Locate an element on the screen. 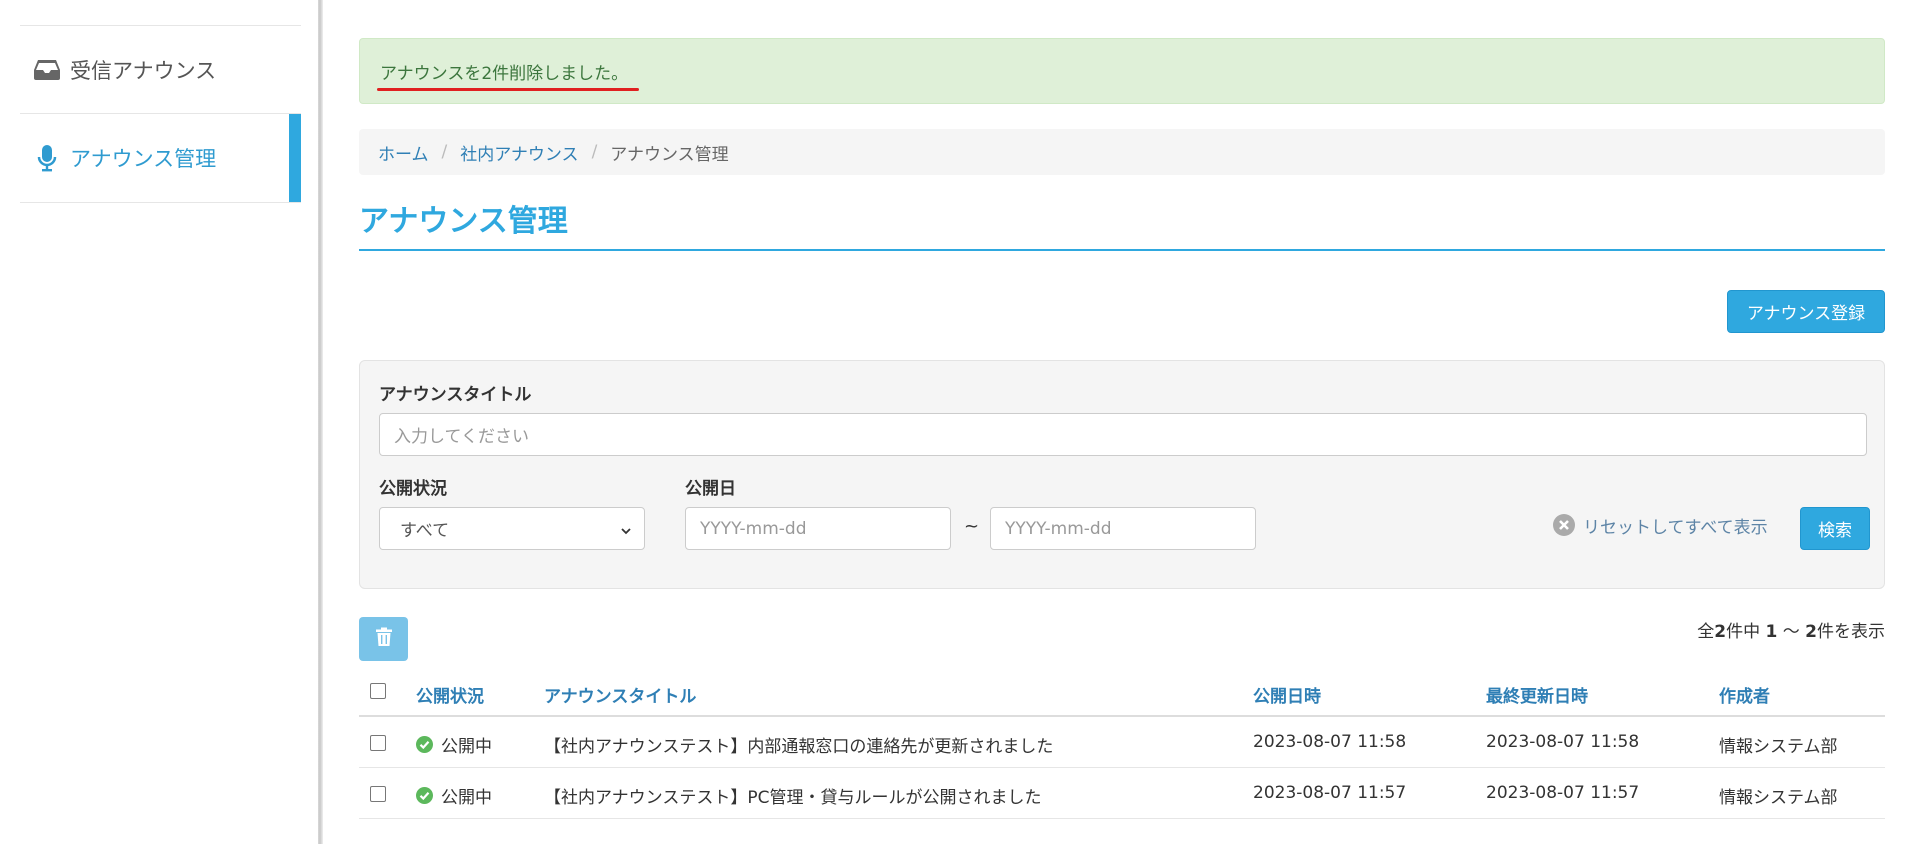  count-from: 1 is located at coordinates (1771, 632).